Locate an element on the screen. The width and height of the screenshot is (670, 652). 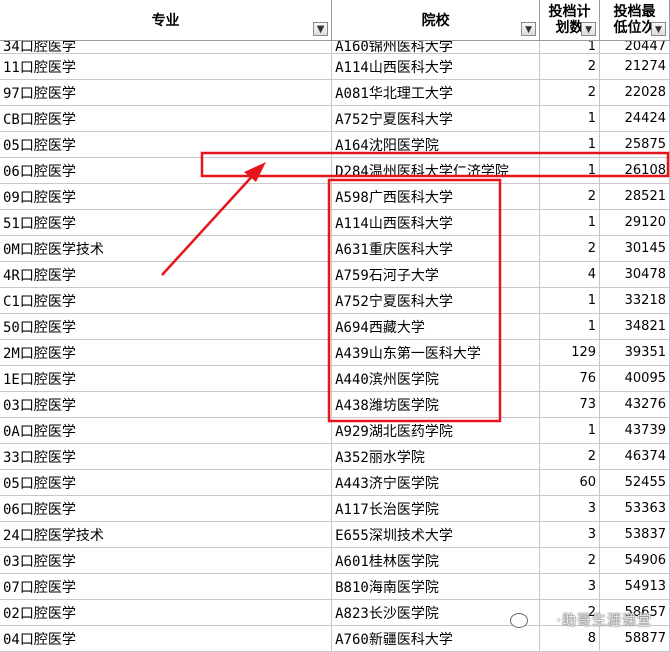
cell-major: 24口腔医学技术 is located at coordinates (166, 534).